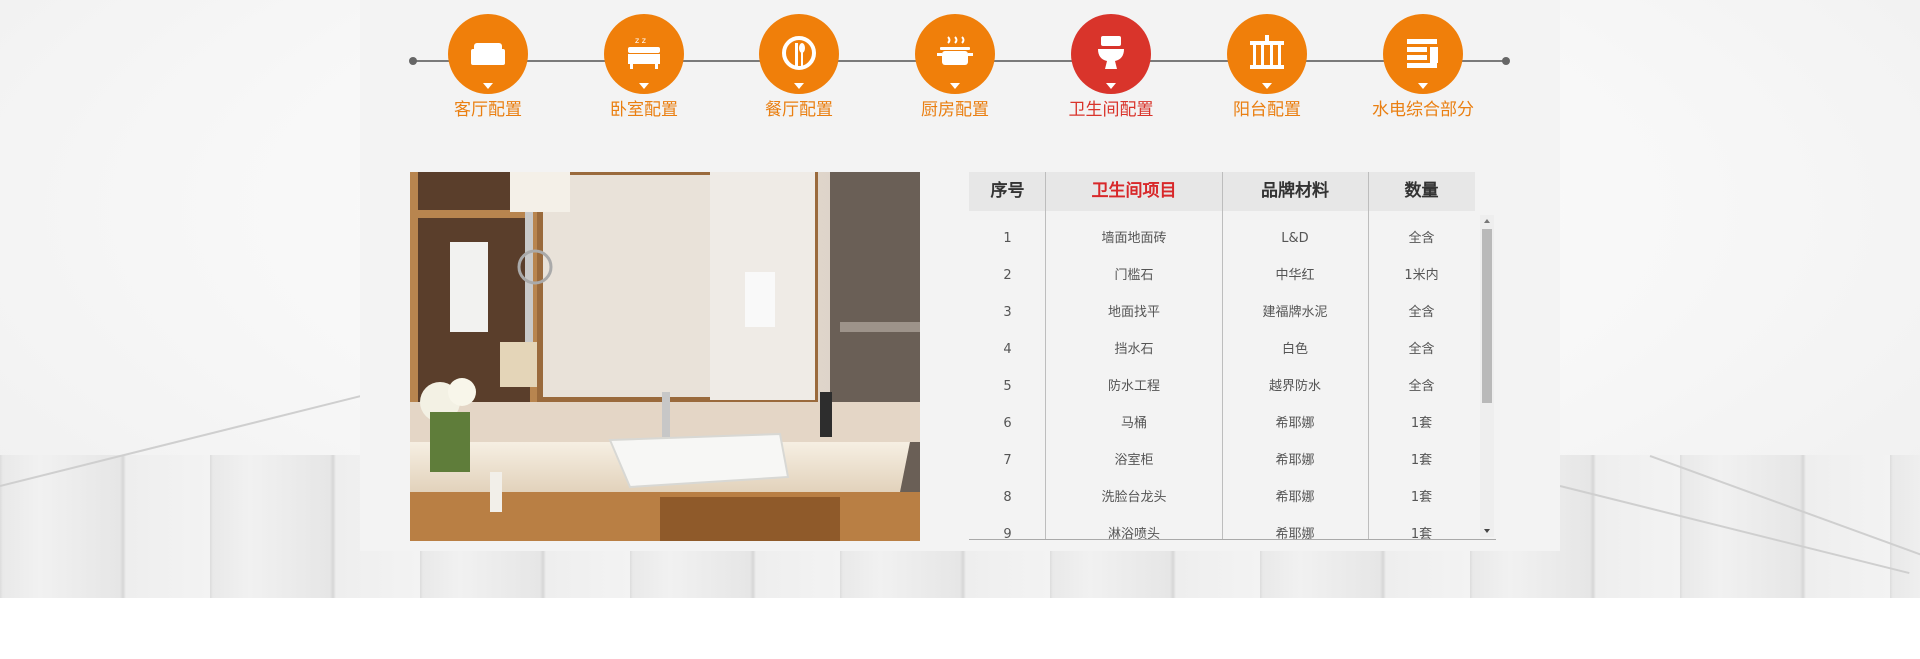 The width and height of the screenshot is (1920, 659). I want to click on table-row: 4 挡水石 白色 全含, so click(1222, 349).